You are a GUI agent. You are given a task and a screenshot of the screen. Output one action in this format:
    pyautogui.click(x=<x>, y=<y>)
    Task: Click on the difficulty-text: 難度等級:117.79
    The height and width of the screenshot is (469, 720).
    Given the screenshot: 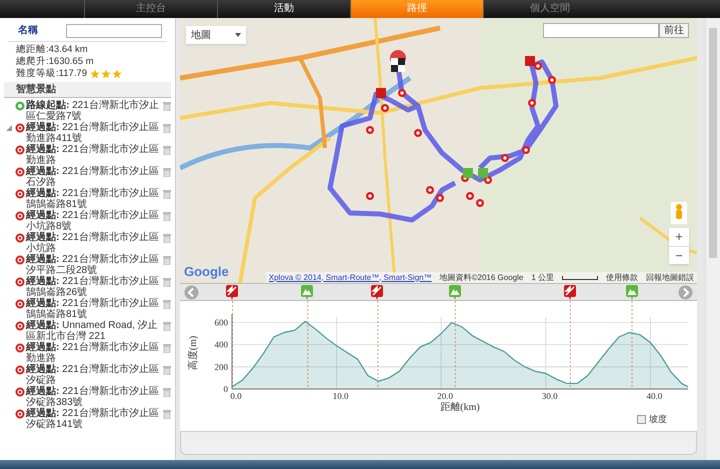 What is the action you would take?
    pyautogui.click(x=51, y=74)
    